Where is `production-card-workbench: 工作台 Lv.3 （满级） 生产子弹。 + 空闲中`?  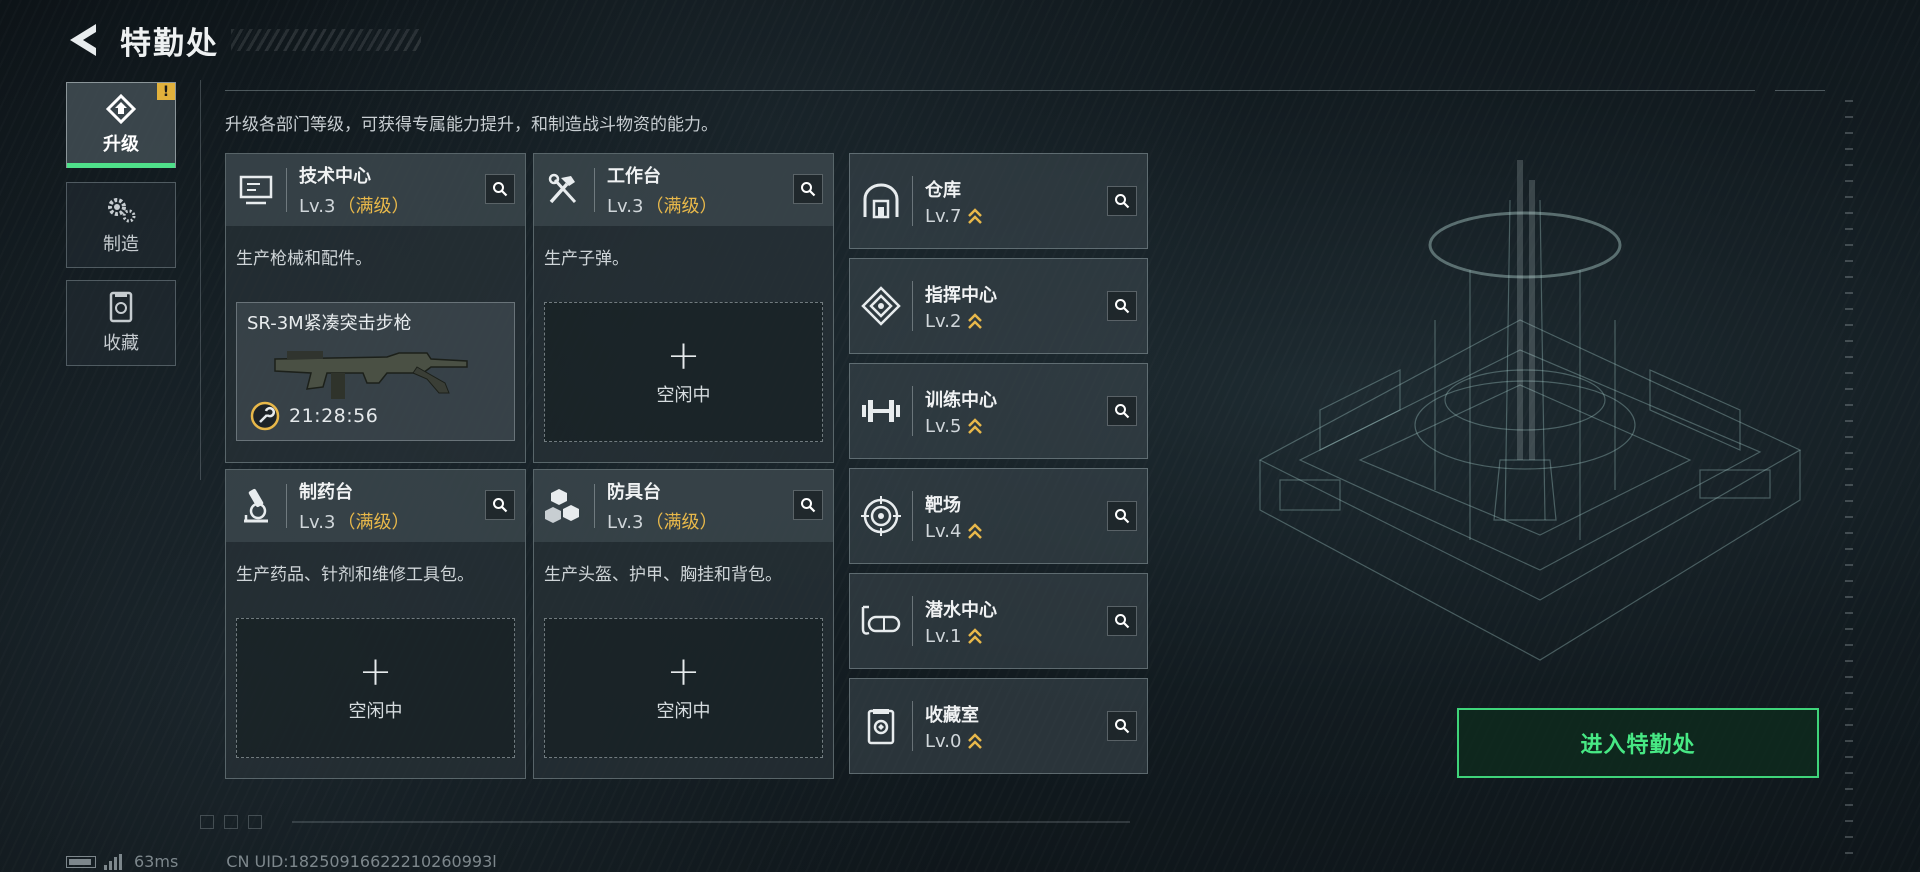
production-card-workbench: 工作台 Lv.3 （满级） 生产子弹。 + 空闲中 is located at coordinates (683, 308).